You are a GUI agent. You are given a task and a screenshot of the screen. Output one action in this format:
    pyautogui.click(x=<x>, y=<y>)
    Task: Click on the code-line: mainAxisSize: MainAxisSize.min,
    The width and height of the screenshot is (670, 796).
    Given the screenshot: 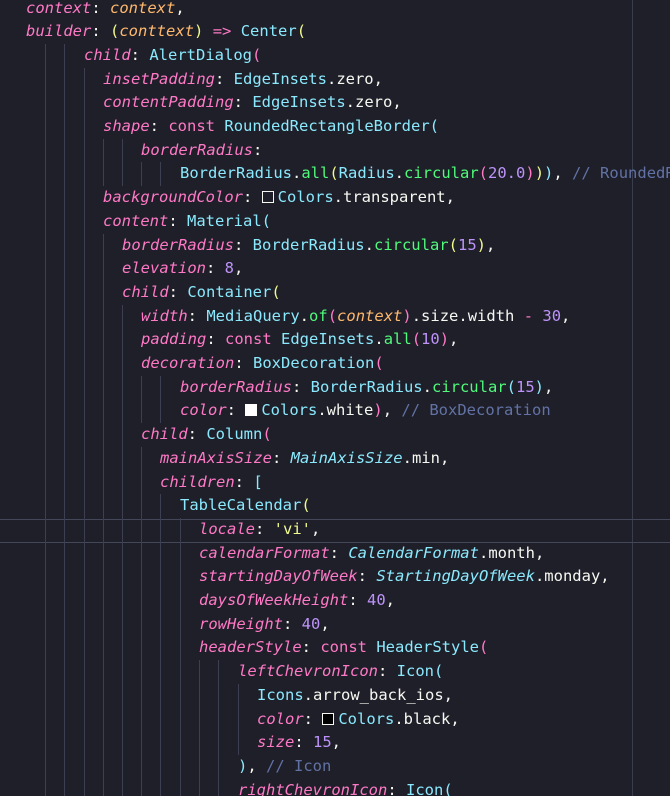 What is the action you would take?
    pyautogui.click(x=304, y=459)
    